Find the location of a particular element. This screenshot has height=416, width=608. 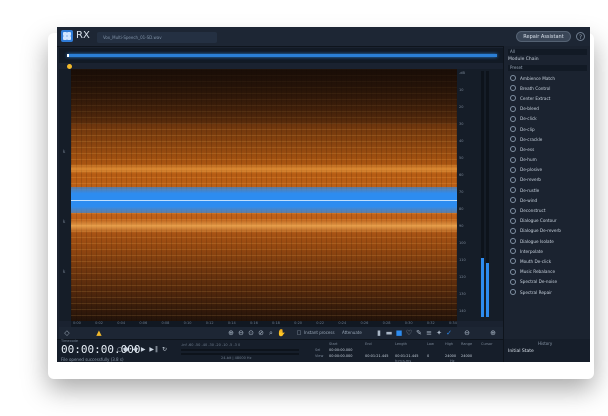

db-tick-label: 100 is located at coordinates (462, 243).